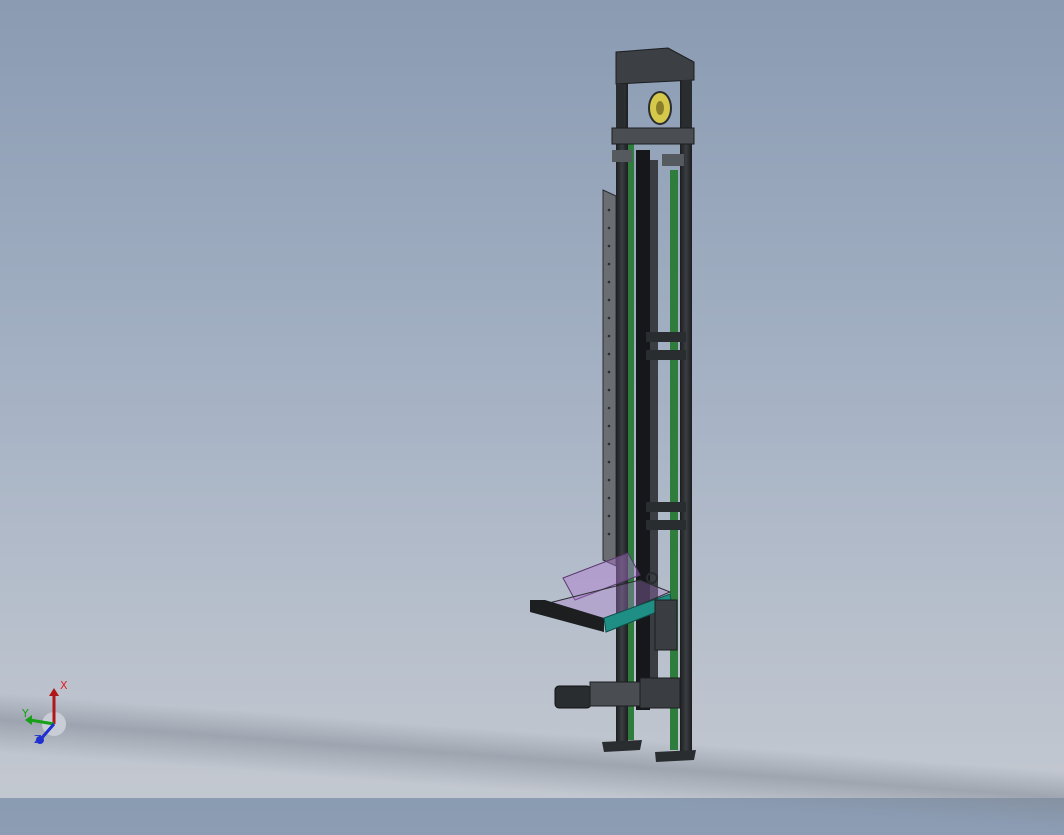 The height and width of the screenshot is (835, 1064). What do you see at coordinates (64, 685) in the screenshot?
I see `x-axis-label: X` at bounding box center [64, 685].